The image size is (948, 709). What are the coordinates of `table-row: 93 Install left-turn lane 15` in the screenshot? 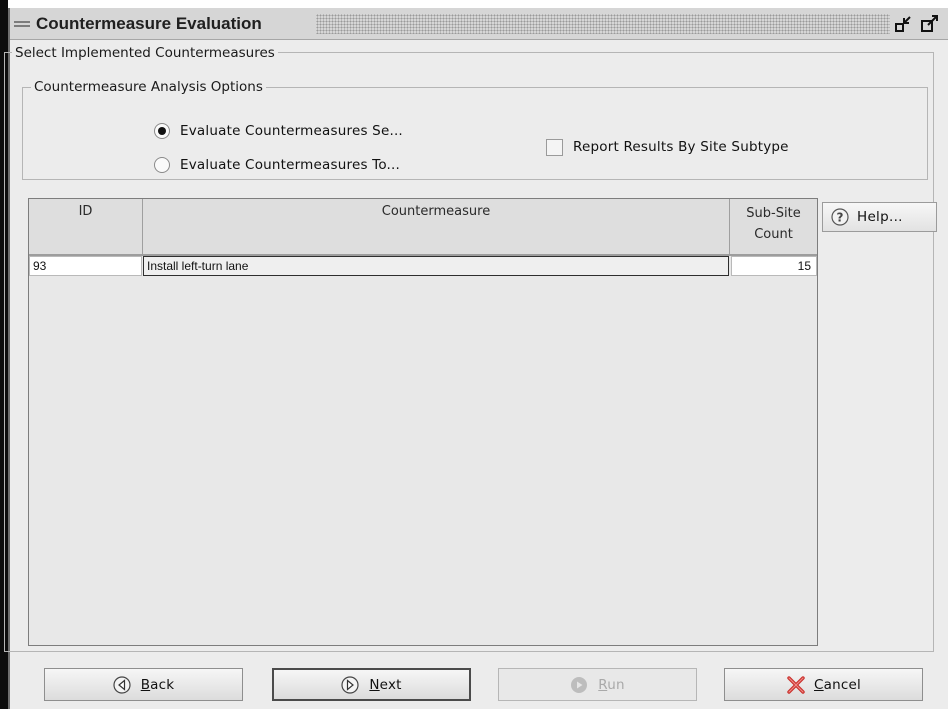 It's located at (423, 266).